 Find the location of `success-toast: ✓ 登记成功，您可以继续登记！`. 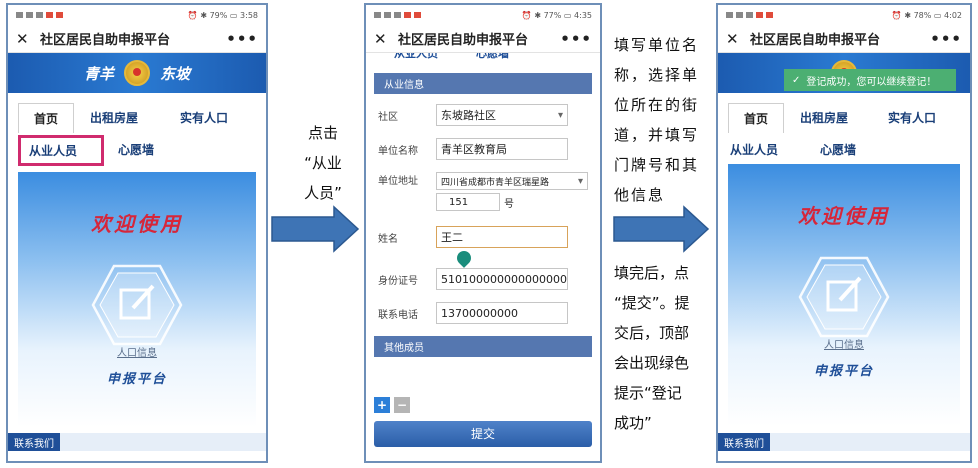

success-toast: ✓ 登记成功，您可以继续登记！ is located at coordinates (870, 80).